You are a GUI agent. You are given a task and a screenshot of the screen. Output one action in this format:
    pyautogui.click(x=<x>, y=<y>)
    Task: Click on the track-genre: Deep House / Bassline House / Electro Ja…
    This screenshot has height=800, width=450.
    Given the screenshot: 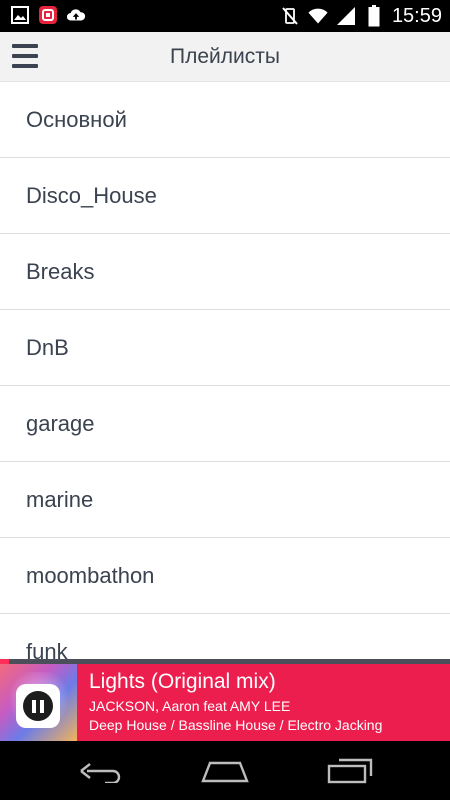 What is the action you would take?
    pyautogui.click(x=236, y=725)
    